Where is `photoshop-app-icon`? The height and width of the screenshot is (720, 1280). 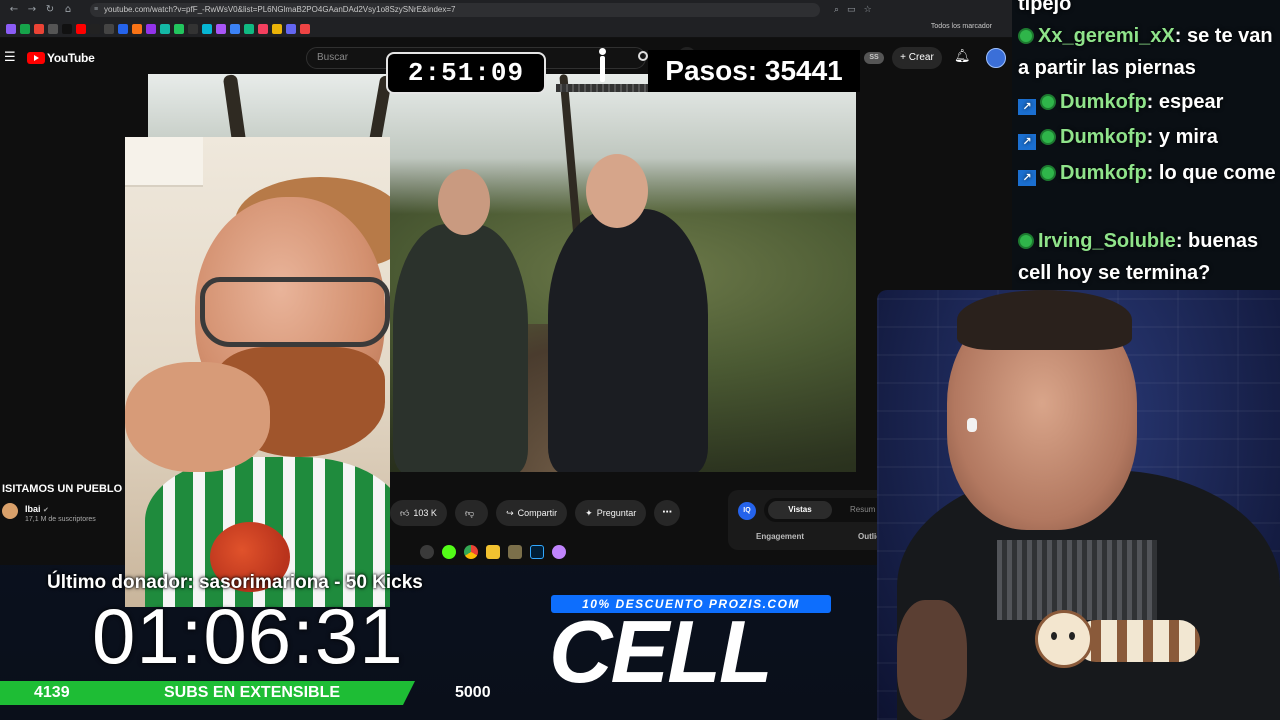 photoshop-app-icon is located at coordinates (537, 552).